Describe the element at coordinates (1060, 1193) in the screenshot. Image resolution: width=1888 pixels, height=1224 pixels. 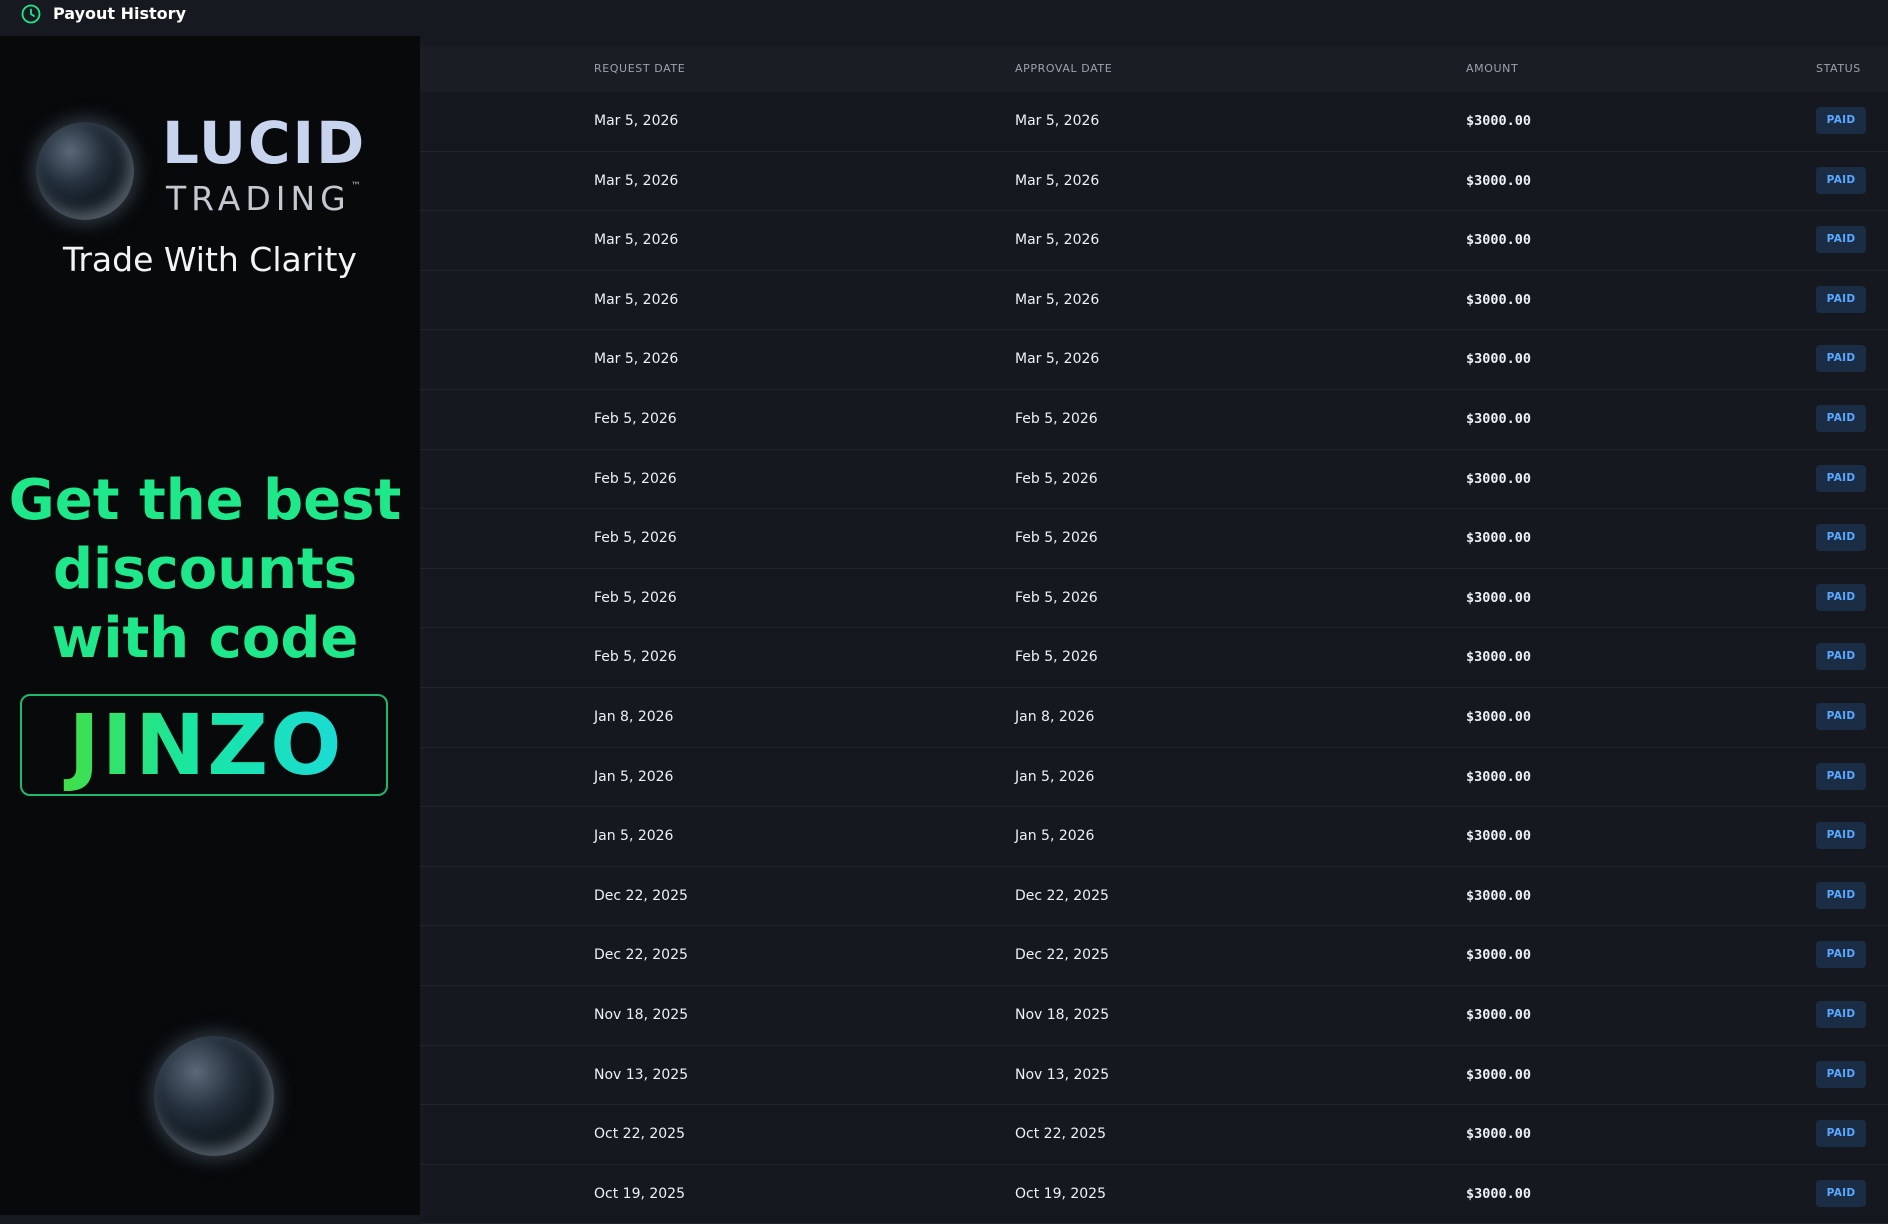
I see `approval-date-cell: Oct 19, 2025` at that location.